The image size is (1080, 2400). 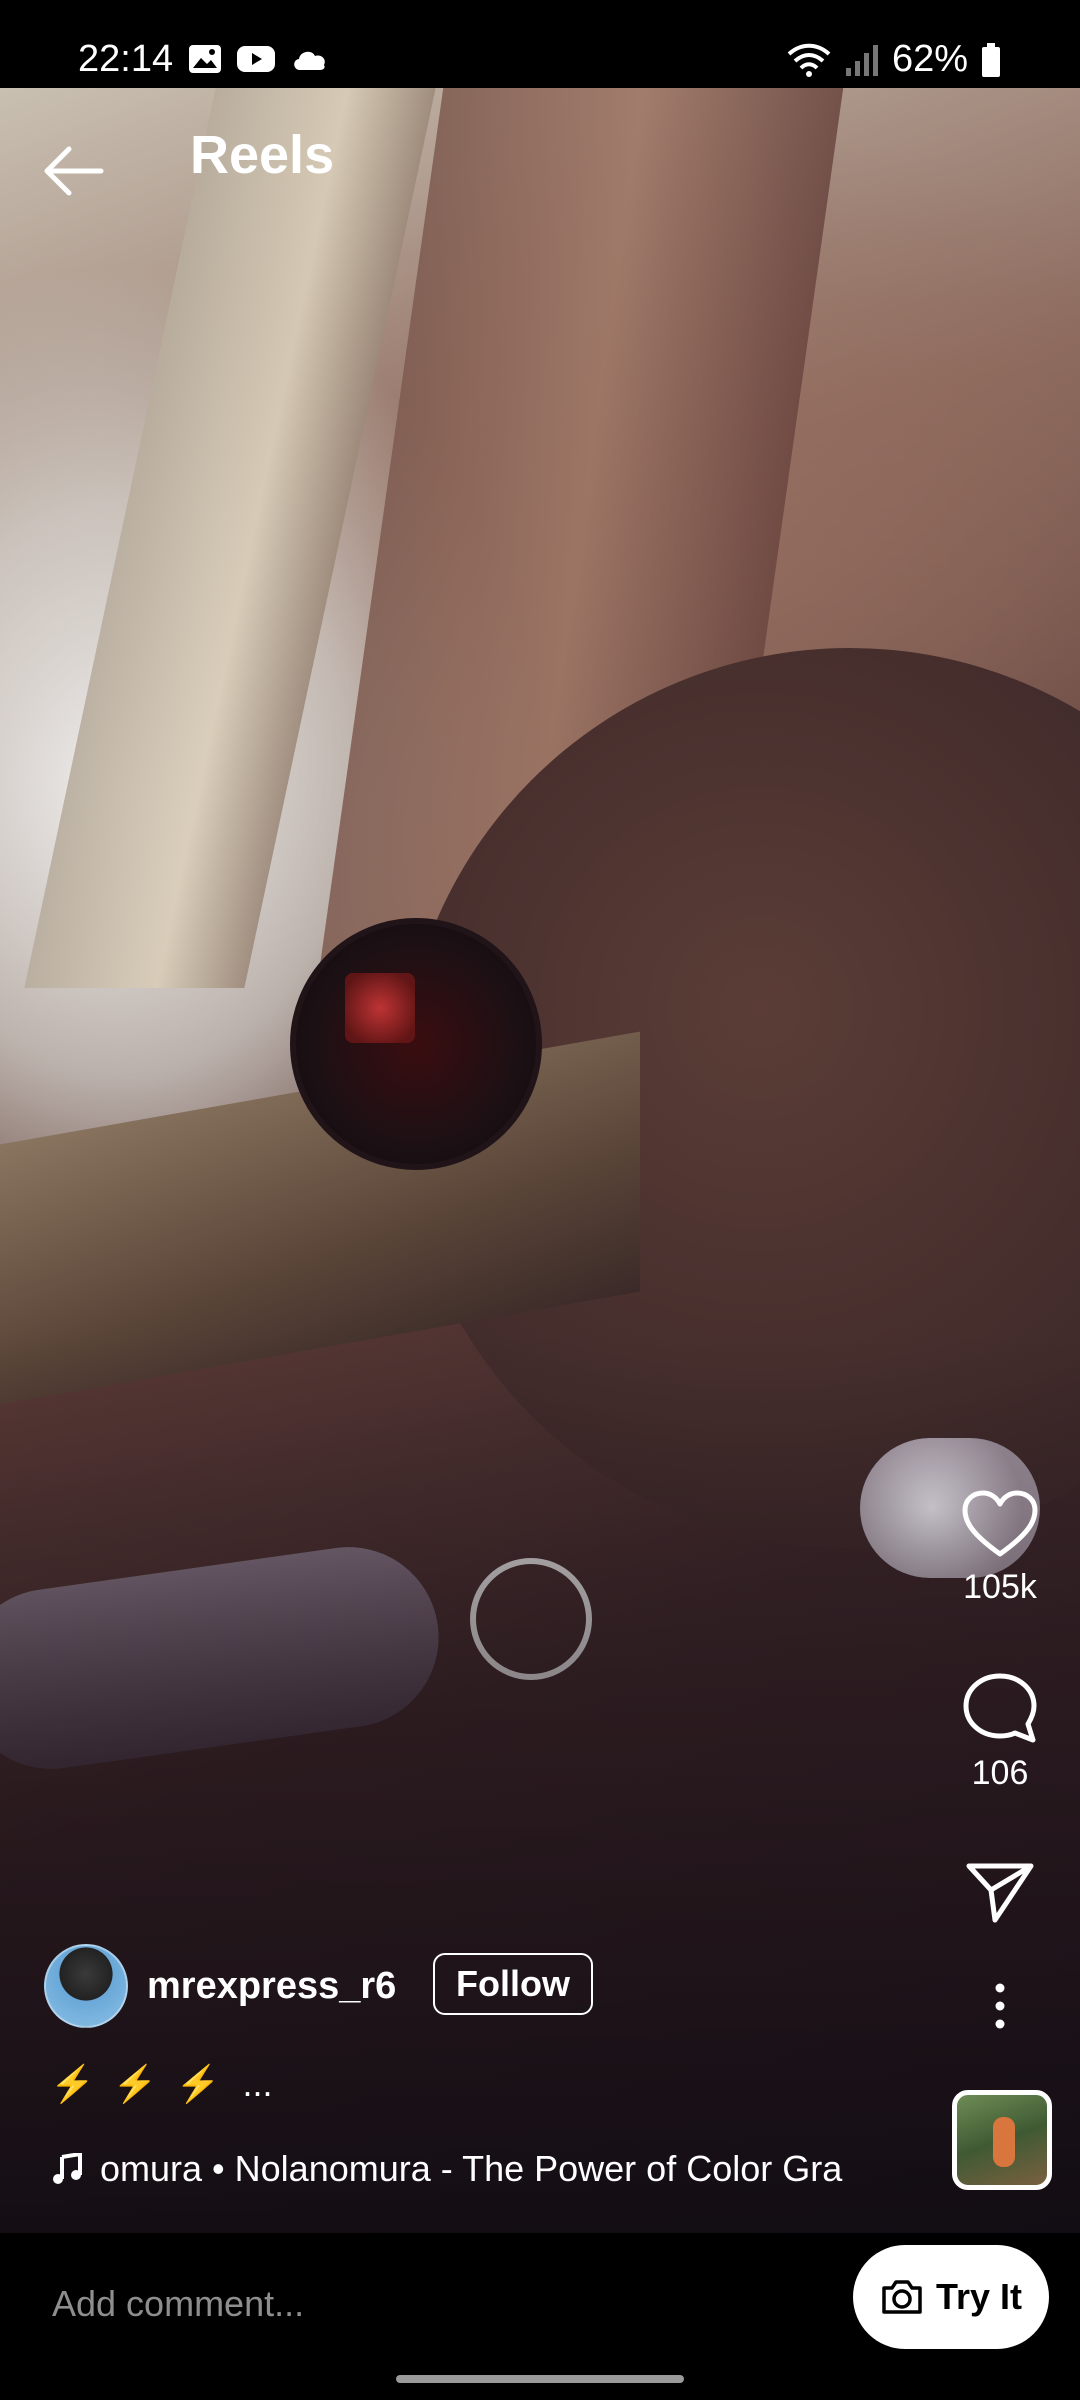 I want to click on status-bar: 22:14 62%, so click(x=540, y=44).